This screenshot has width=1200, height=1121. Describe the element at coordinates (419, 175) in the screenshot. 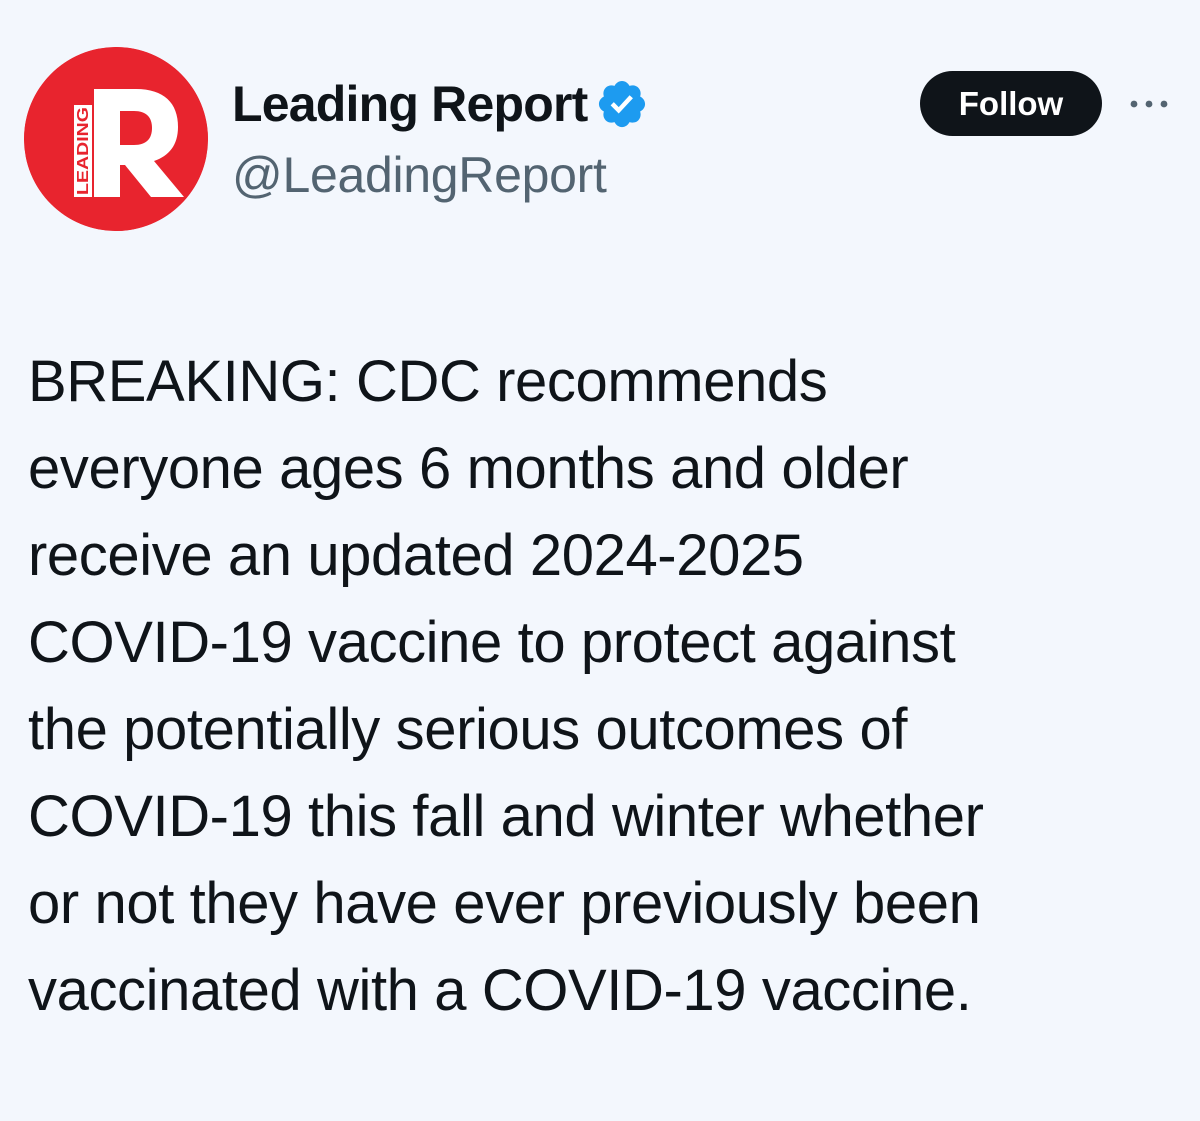

I see `author-handle: @LeadingReport` at that location.